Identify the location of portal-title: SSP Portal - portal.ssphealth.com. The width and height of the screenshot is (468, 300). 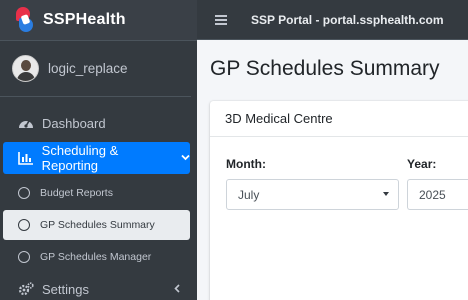
(347, 19).